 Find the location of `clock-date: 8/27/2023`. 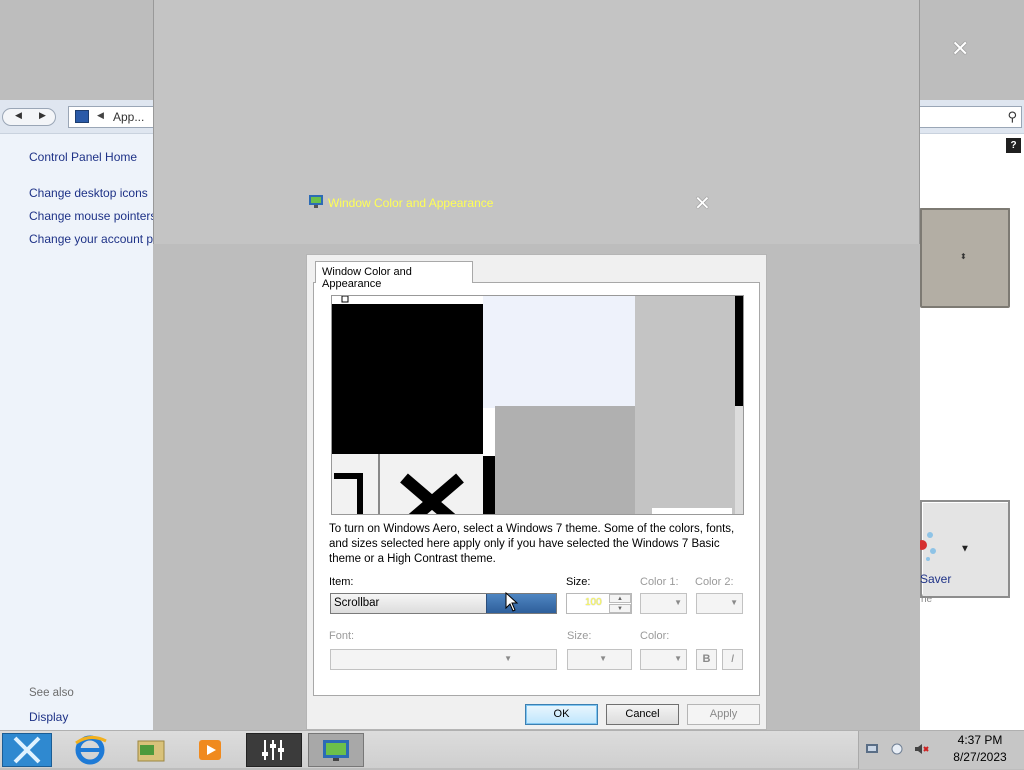

clock-date: 8/27/2023 is located at coordinates (980, 757).